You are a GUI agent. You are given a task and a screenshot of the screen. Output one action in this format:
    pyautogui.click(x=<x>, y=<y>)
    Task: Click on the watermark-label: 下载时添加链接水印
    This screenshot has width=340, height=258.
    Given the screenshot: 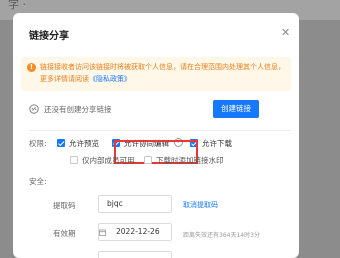 What is the action you would take?
    pyautogui.click(x=190, y=160)
    